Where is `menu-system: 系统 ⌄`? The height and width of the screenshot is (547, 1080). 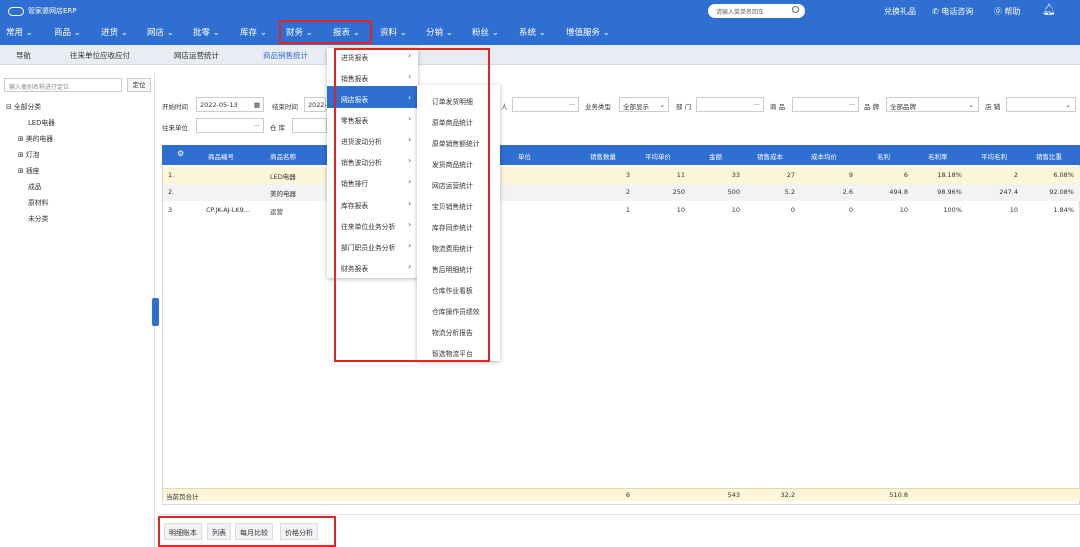 menu-system: 系统 ⌄ is located at coordinates (532, 32).